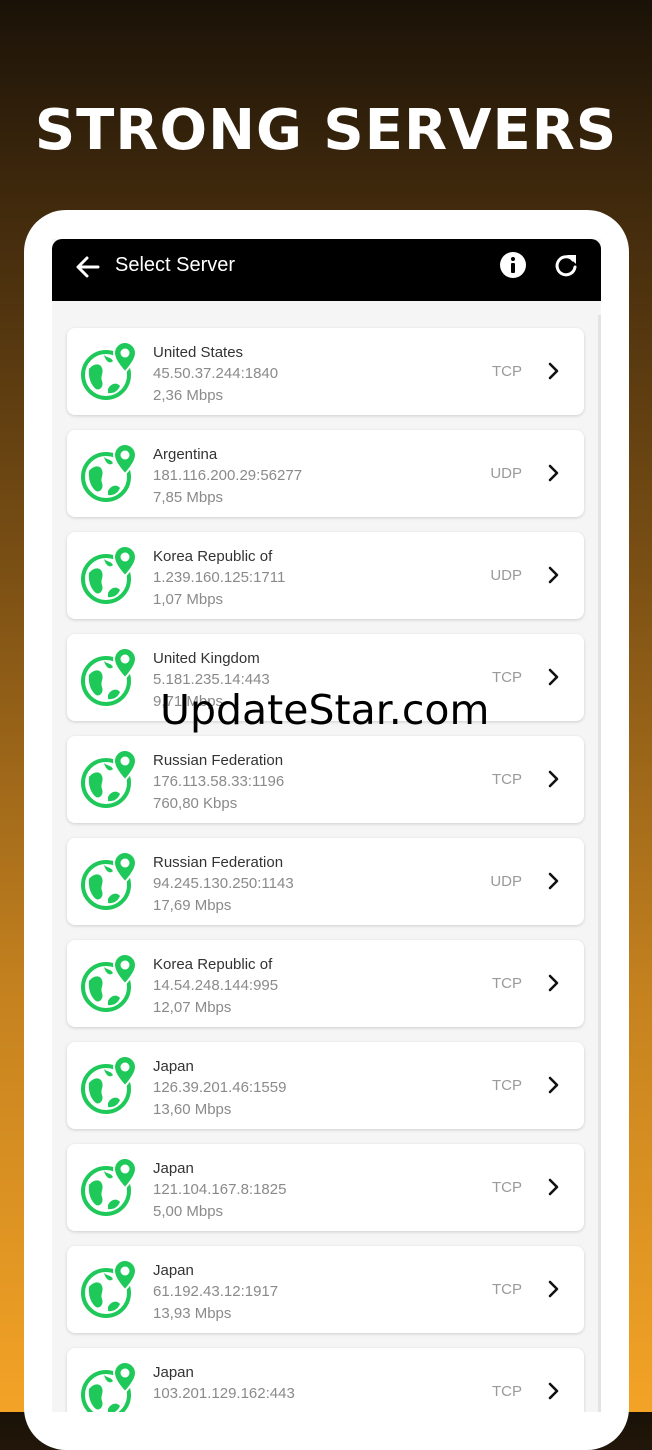  I want to click on info-icon, so click(513, 265).